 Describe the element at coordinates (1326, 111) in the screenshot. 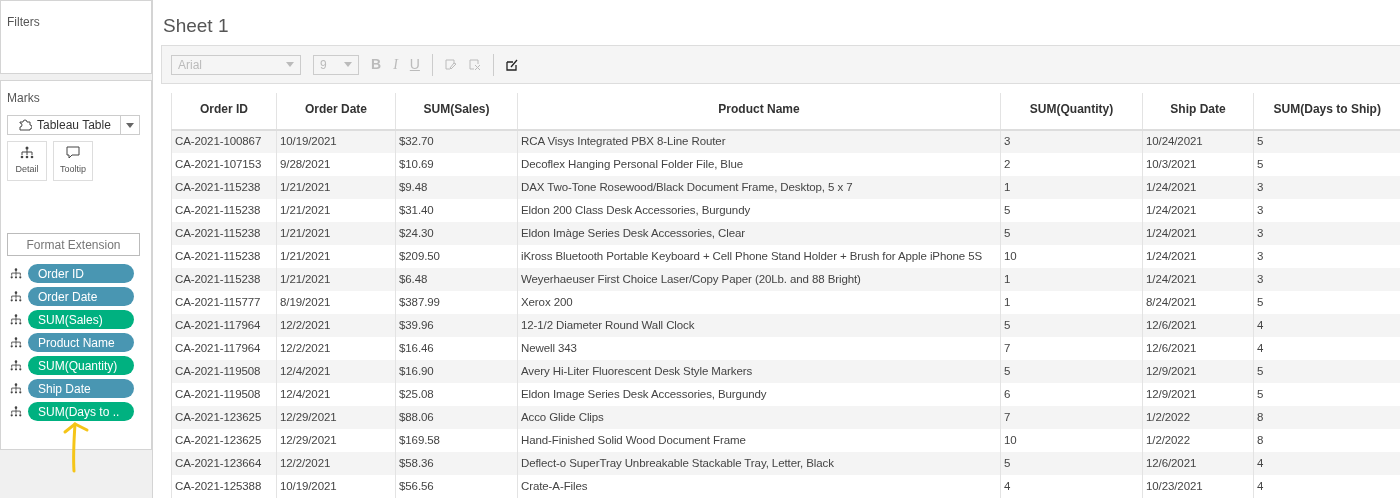

I see `column-header: SUM(Days to Ship)` at that location.